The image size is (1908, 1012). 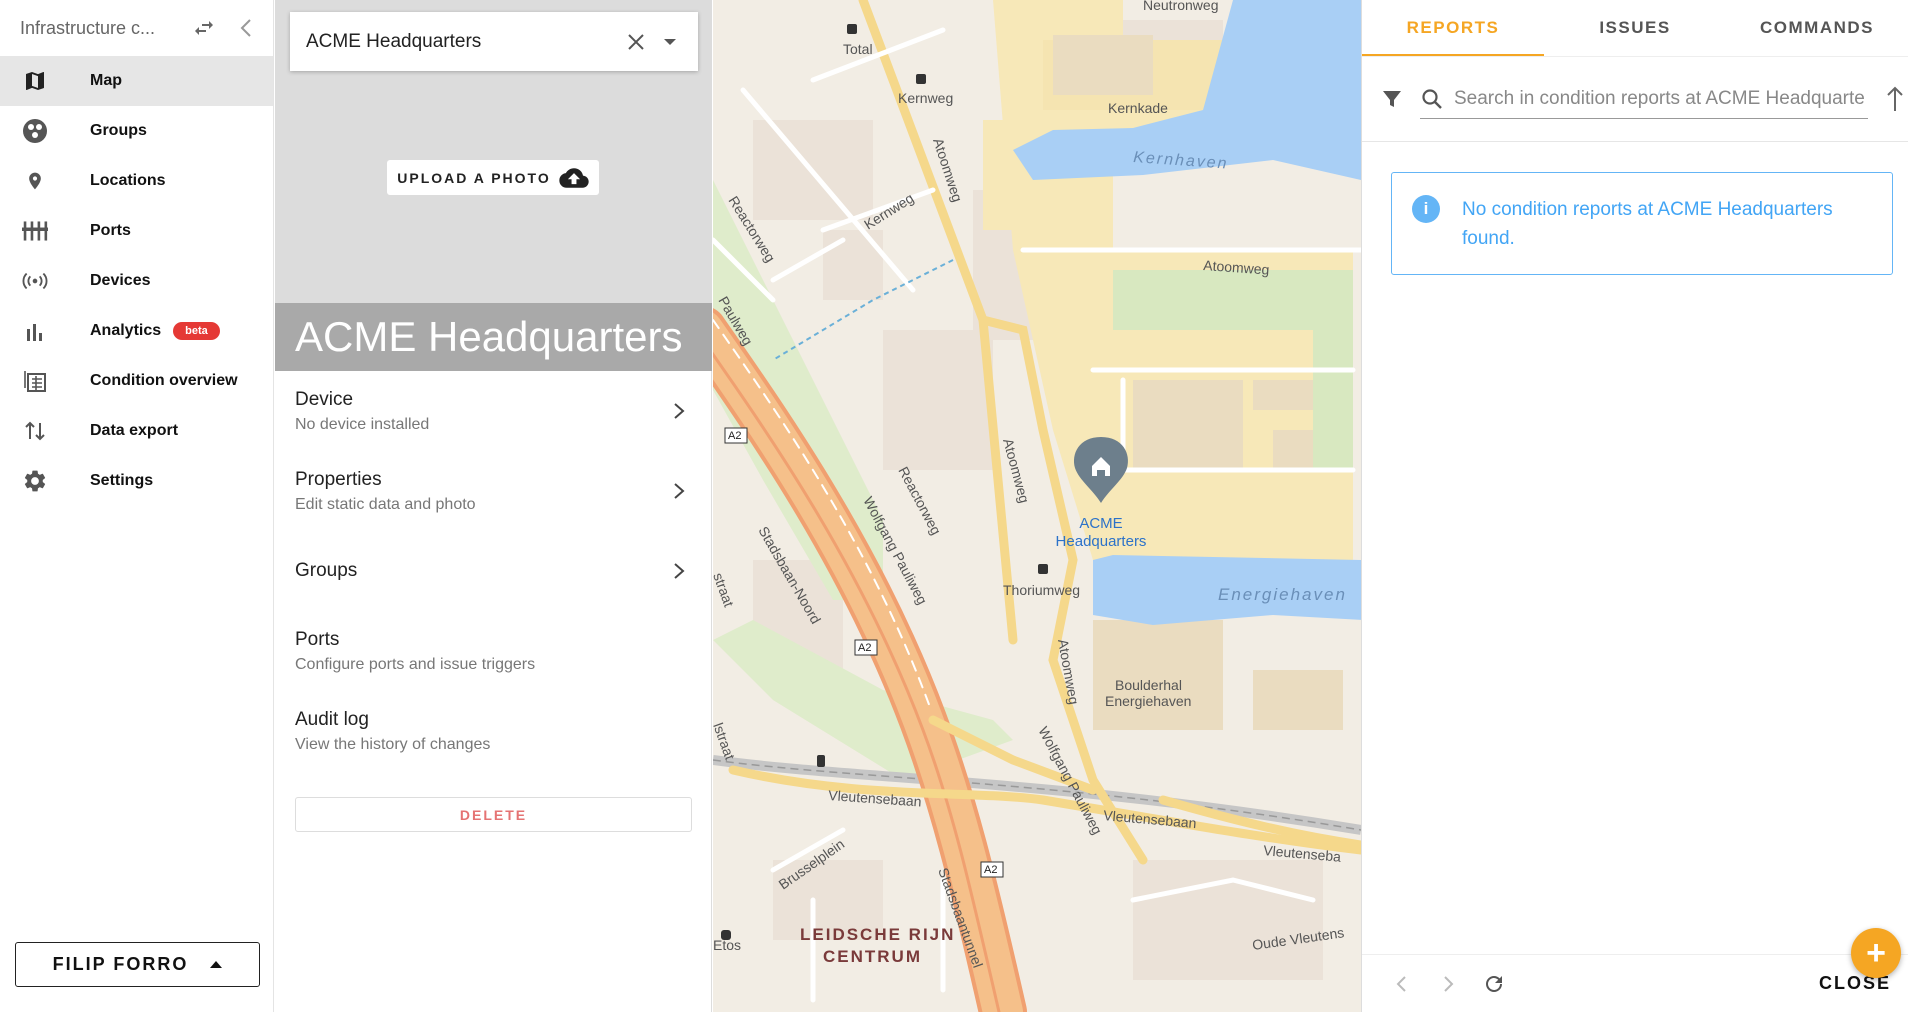 What do you see at coordinates (136, 81) in the screenshot?
I see `sidebar-item-map: Map` at bounding box center [136, 81].